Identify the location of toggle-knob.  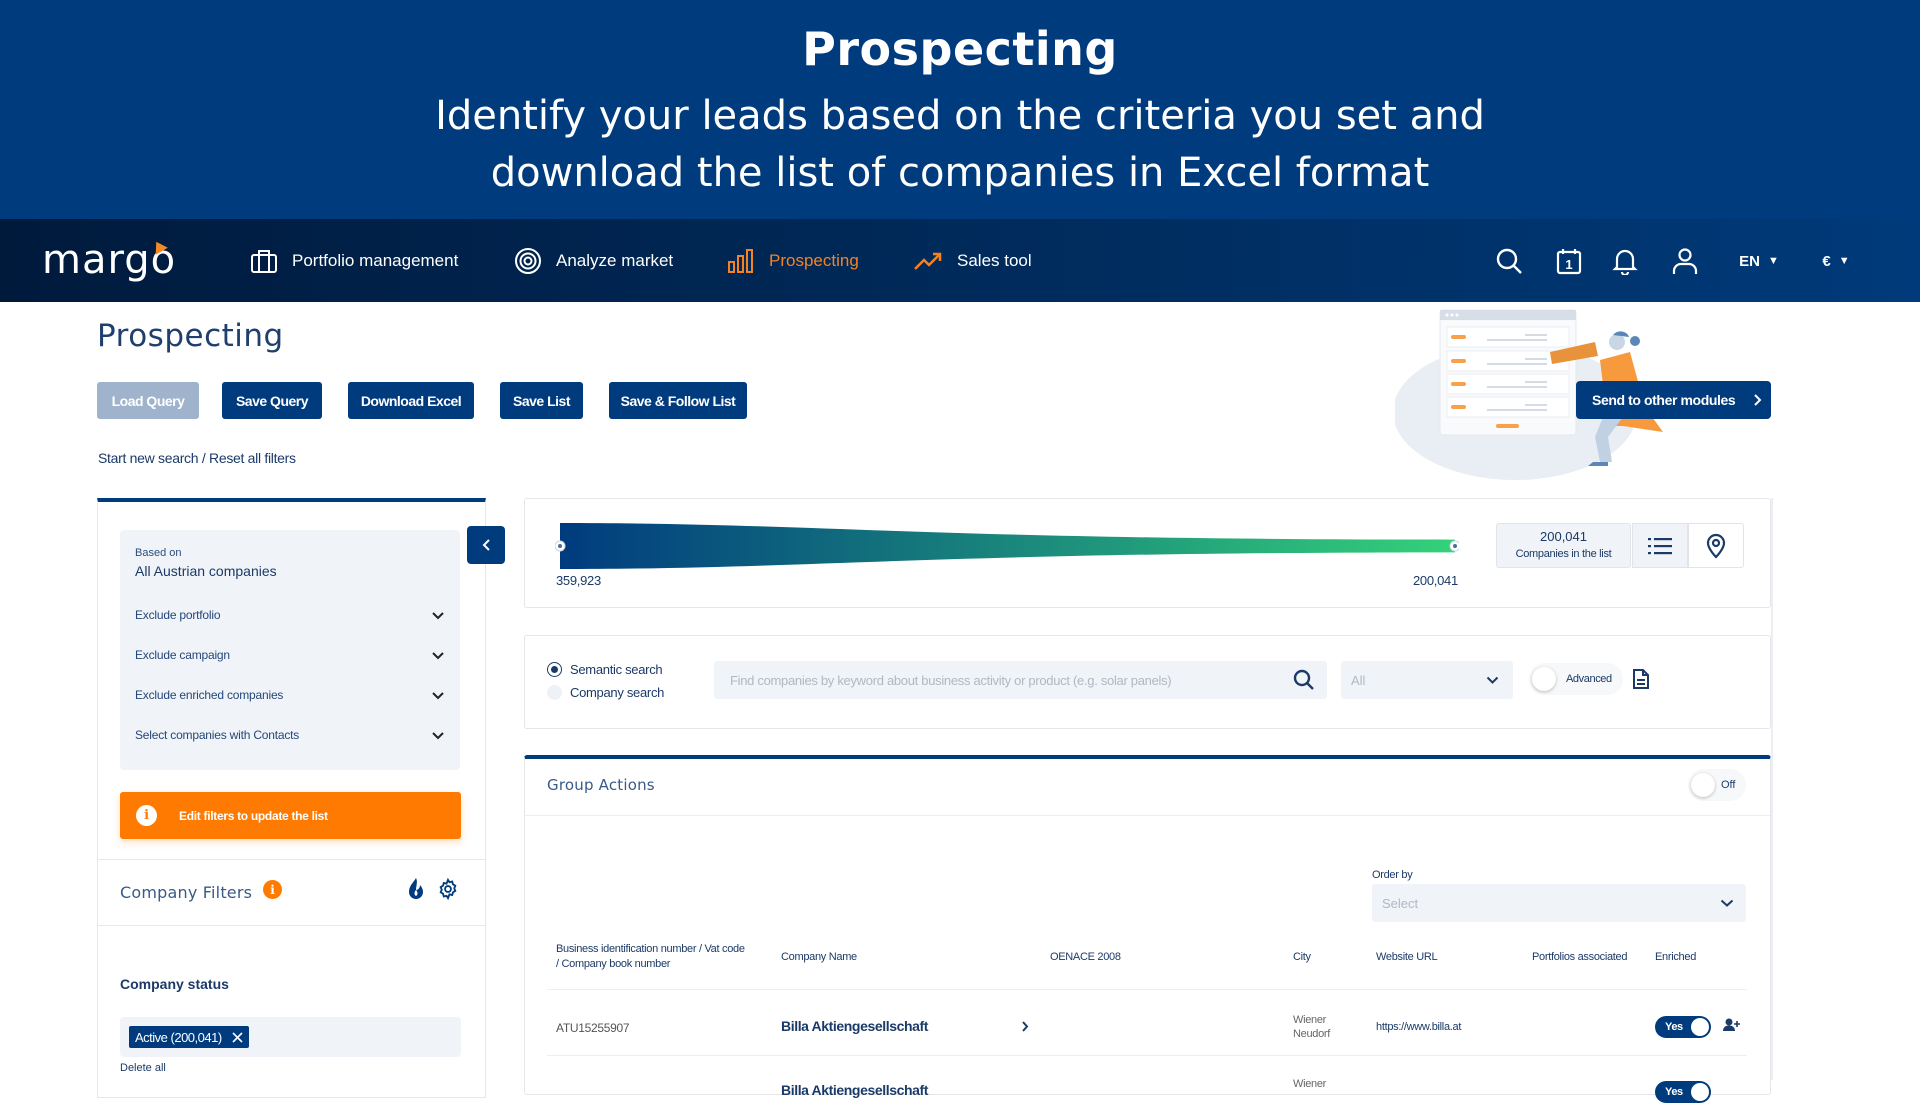
(1544, 679).